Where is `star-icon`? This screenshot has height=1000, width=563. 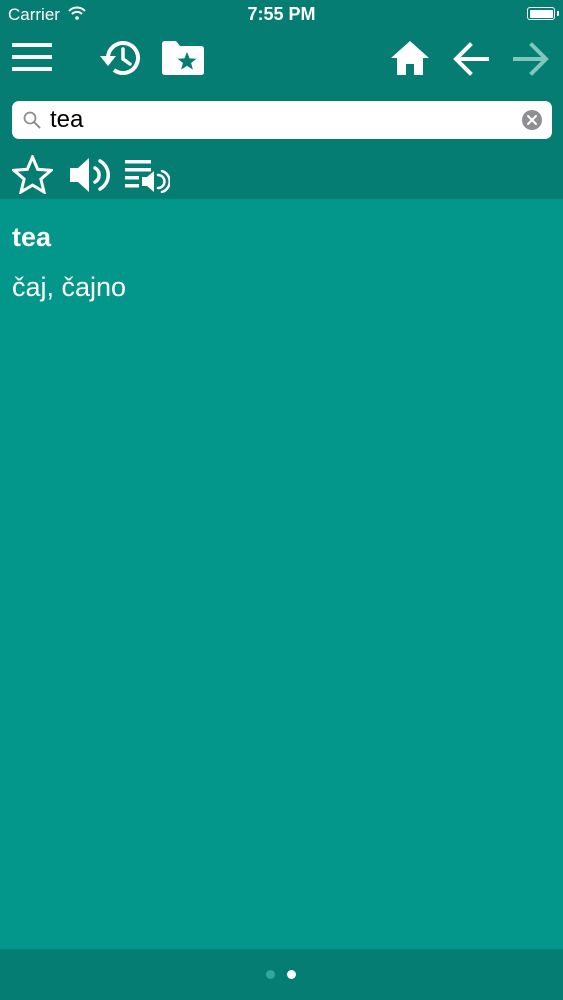 star-icon is located at coordinates (32, 174).